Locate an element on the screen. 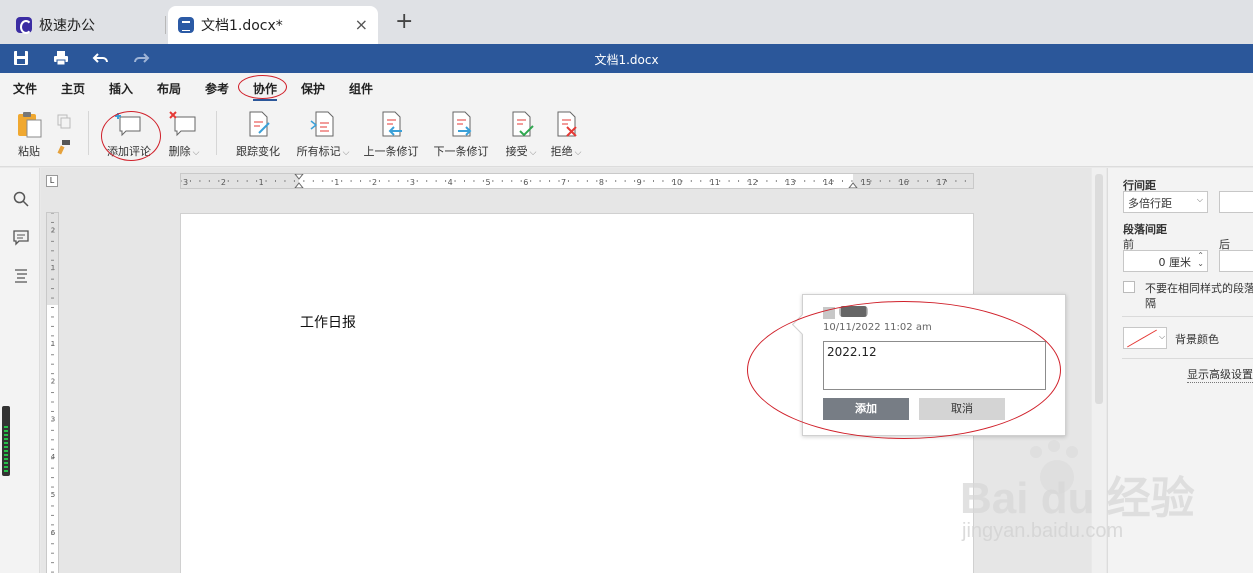 The width and height of the screenshot is (1253, 573). line-spacing-value-input is located at coordinates (1236, 202).